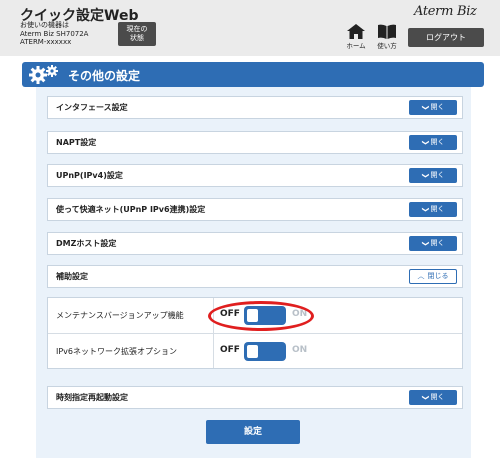  Describe the element at coordinates (438, 276) in the screenshot. I see `close-label: 閉じる` at that location.